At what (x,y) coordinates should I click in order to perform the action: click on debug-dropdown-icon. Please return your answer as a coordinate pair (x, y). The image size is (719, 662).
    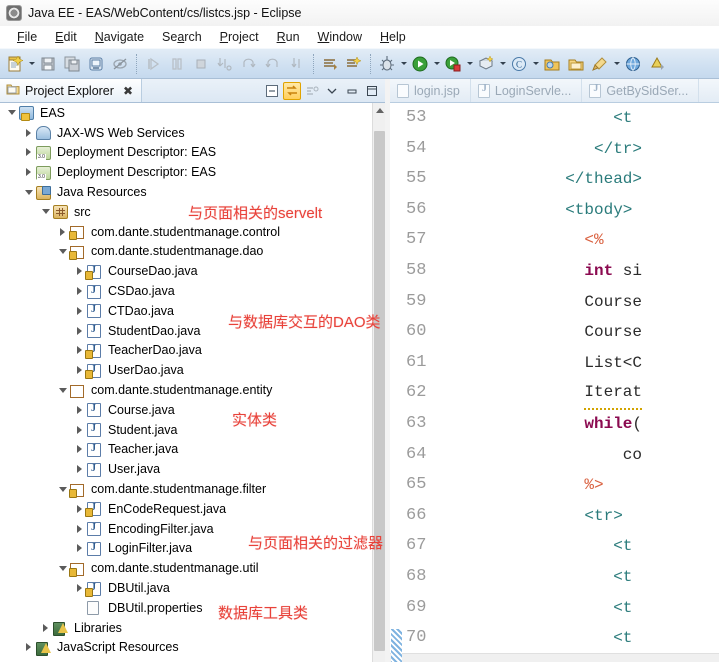
    Looking at the image, I should click on (403, 64).